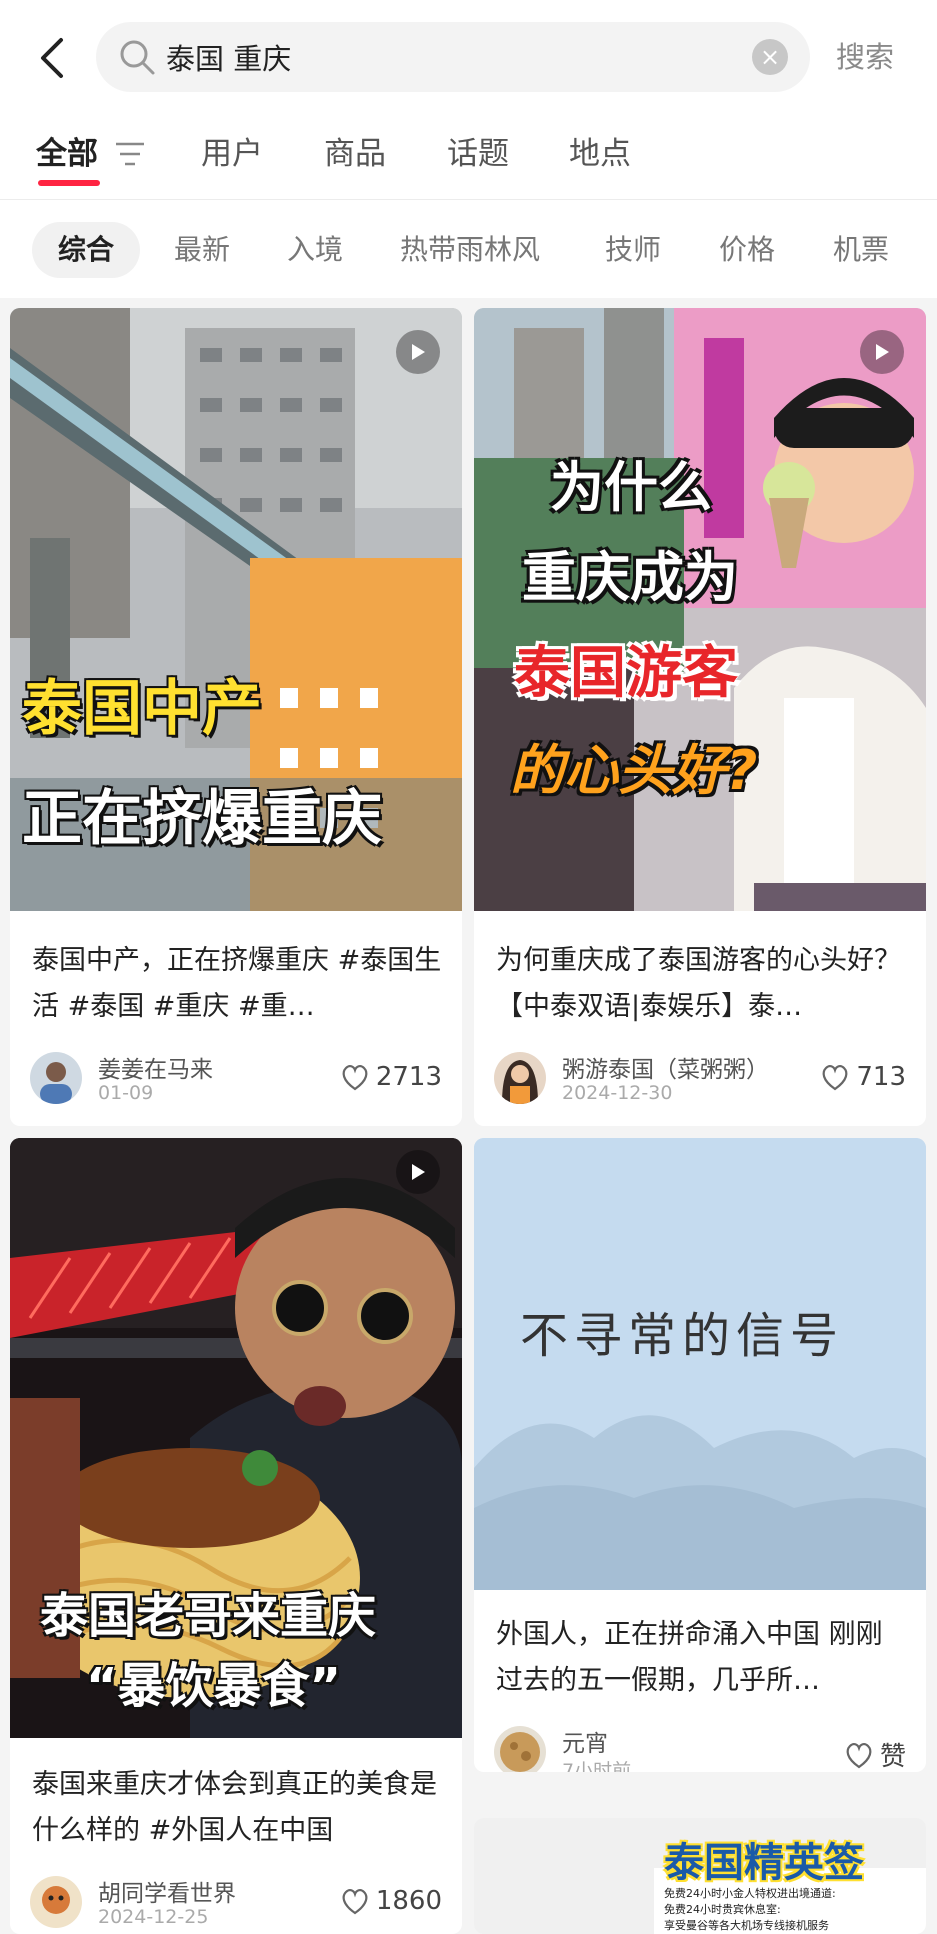 The height and width of the screenshot is (1934, 937). I want to click on cover-overlay-line: 的心头好?, so click(634, 770).